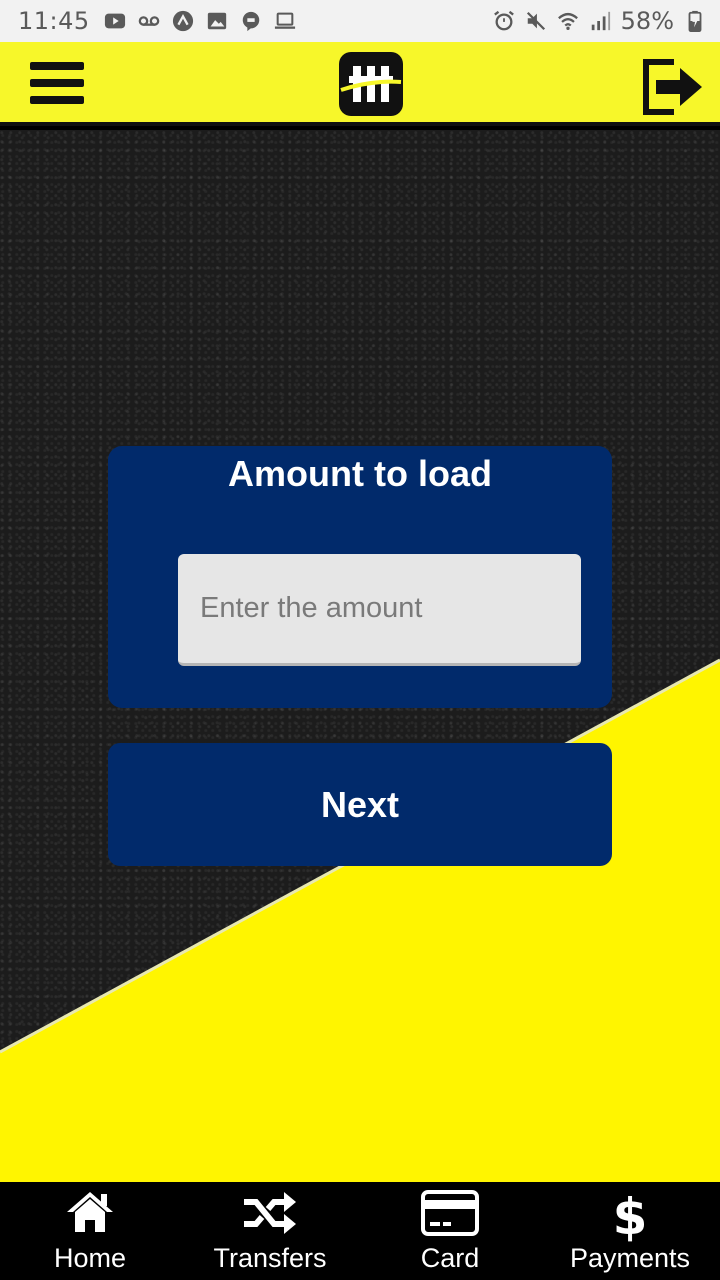 The width and height of the screenshot is (720, 1280). What do you see at coordinates (57, 87) in the screenshot?
I see `hamburger-icon` at bounding box center [57, 87].